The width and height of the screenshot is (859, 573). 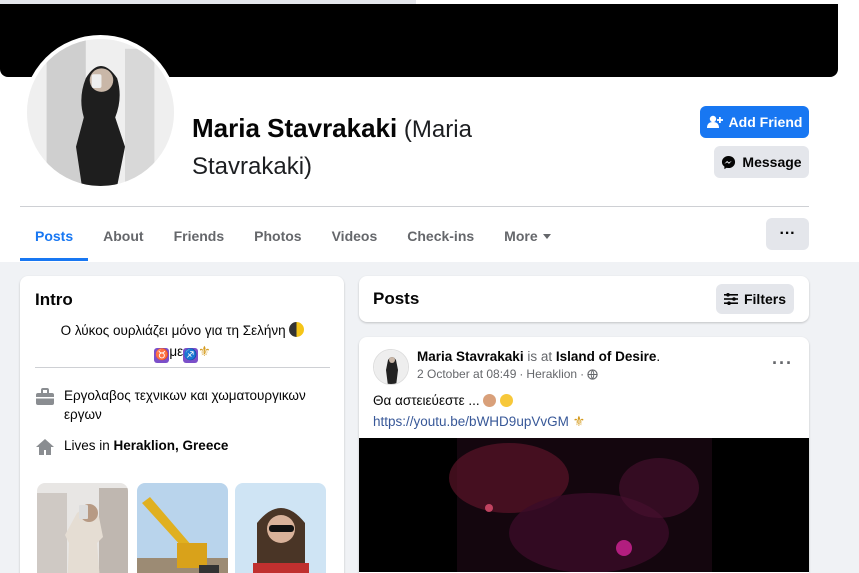 I want to click on profile-name-block: Maria Stavrakaki (Maria Stavrakaki), so click(x=357, y=147).